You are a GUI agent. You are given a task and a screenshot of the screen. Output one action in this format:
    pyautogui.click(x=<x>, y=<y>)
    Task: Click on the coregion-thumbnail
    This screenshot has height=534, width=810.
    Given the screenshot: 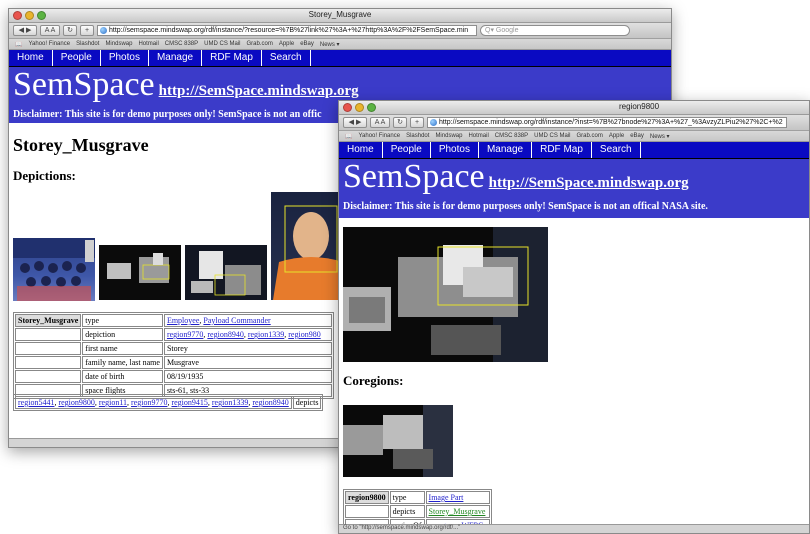 What is the action you would take?
    pyautogui.click(x=398, y=441)
    